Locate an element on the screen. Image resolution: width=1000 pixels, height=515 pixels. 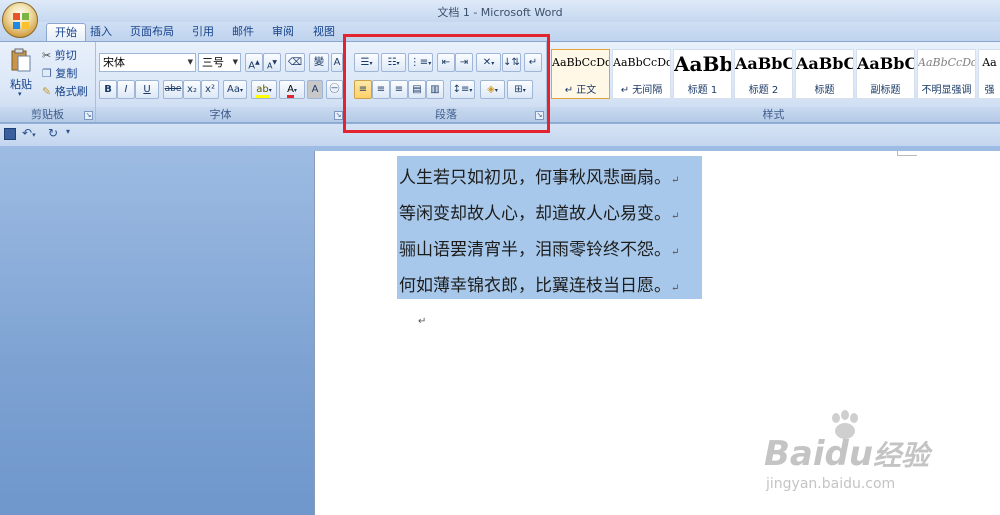
poem-line-3: 骊山语罢清宵半，泪雨零铃终不怨。↵ is located at coordinates (539, 247).